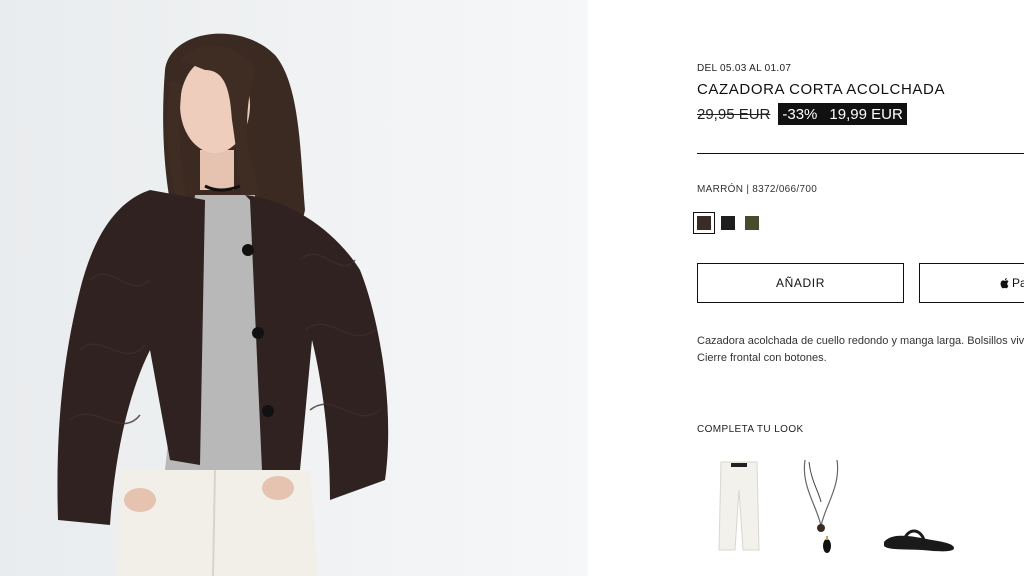 This screenshot has width=1024, height=576. What do you see at coordinates (860, 153) in the screenshot?
I see `divider` at bounding box center [860, 153].